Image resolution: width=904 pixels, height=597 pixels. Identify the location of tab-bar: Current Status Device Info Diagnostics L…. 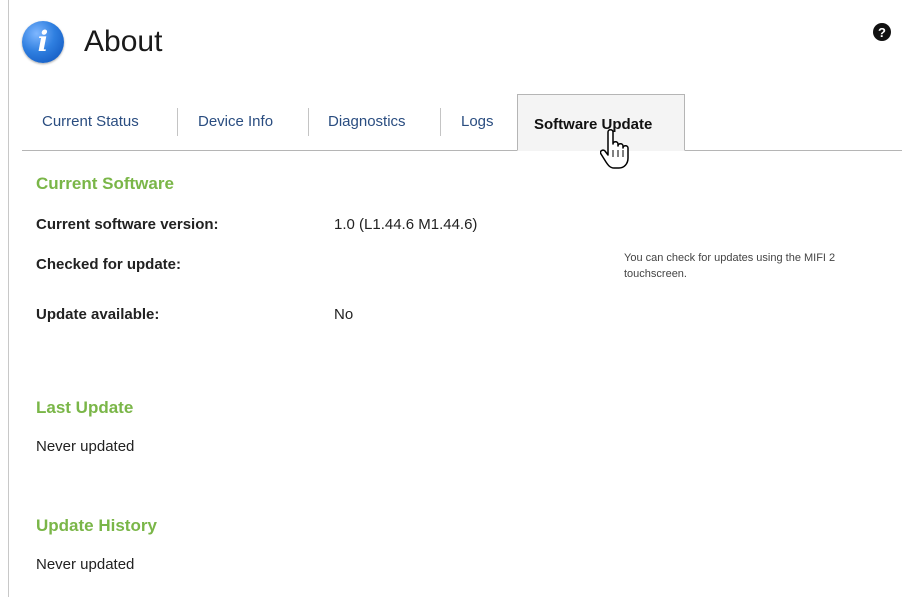
(462, 122).